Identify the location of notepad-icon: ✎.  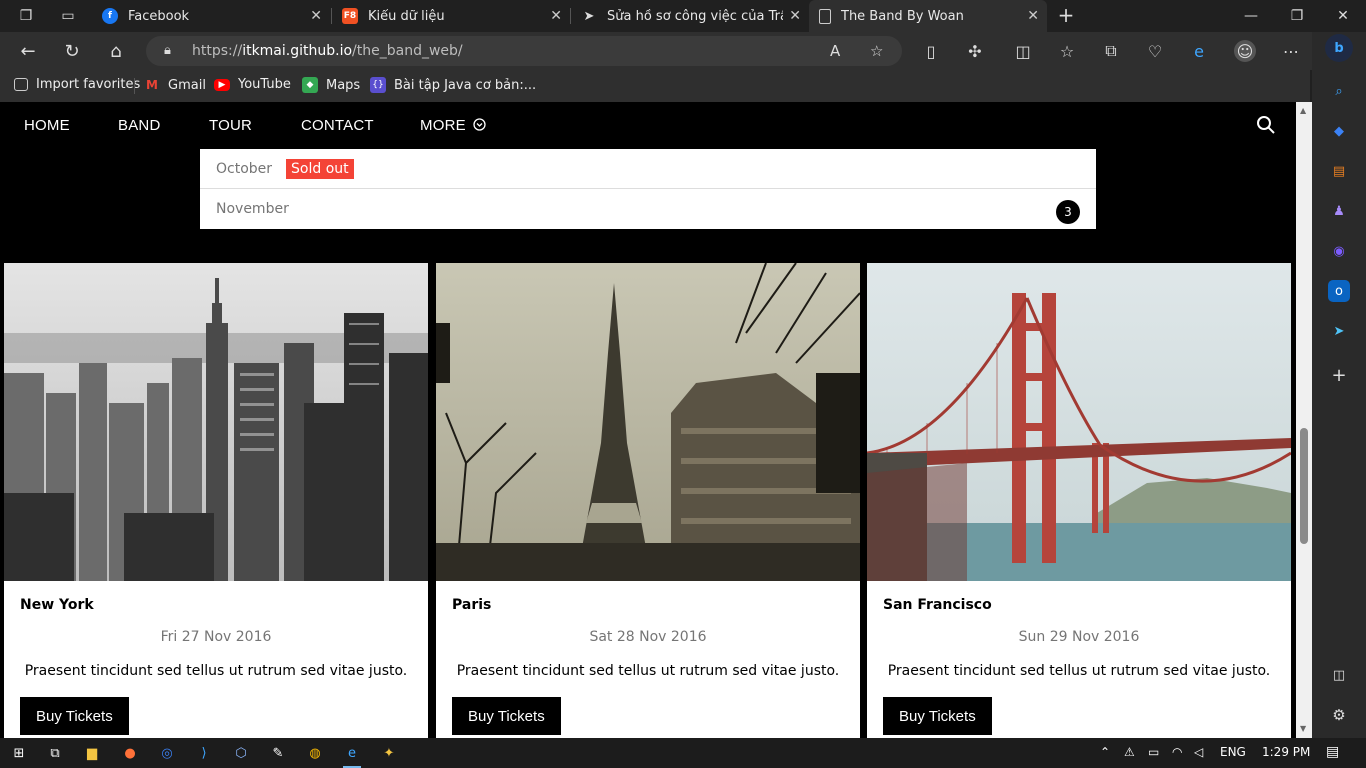
(278, 753).